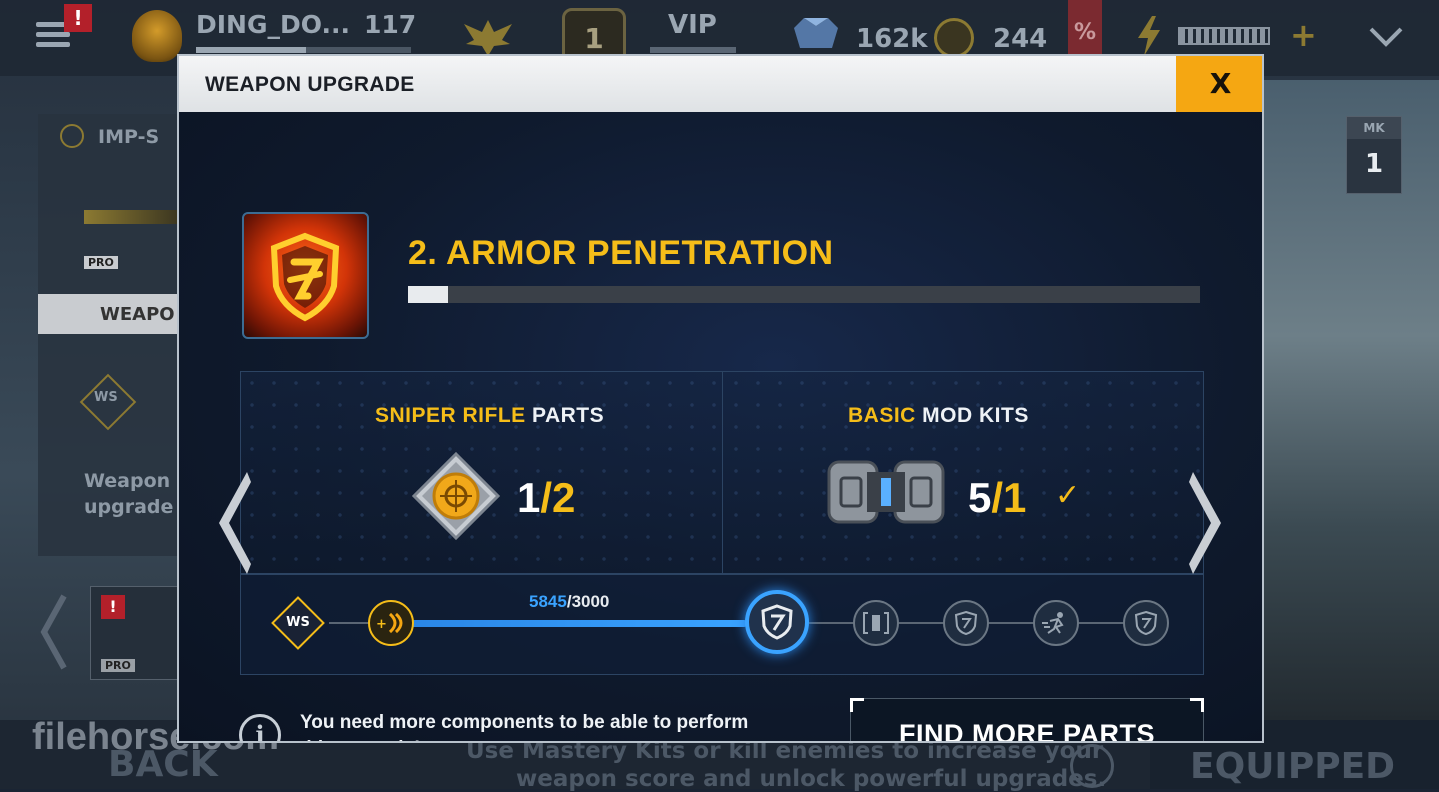 Image resolution: width=1439 pixels, height=792 pixels. I want to click on weapon-name: IMP-S, so click(129, 137).